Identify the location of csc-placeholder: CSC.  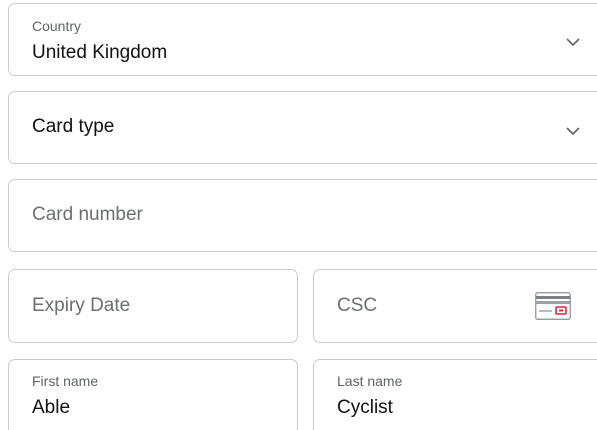
(357, 305).